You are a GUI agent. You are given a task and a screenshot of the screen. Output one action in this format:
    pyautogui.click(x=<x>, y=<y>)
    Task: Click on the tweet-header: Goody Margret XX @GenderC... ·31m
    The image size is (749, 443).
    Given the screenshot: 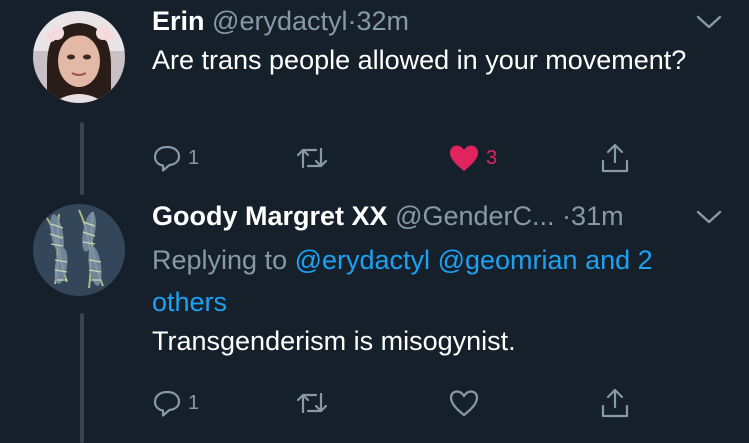 What is the action you would take?
    pyautogui.click(x=388, y=216)
    